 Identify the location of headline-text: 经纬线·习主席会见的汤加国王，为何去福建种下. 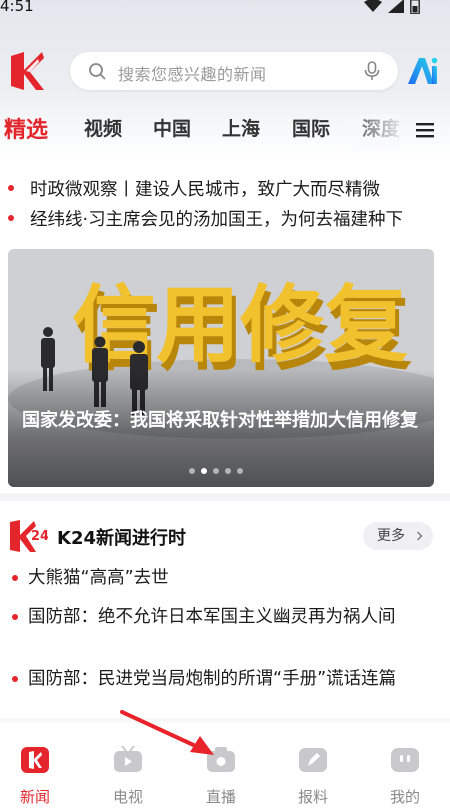
(217, 220).